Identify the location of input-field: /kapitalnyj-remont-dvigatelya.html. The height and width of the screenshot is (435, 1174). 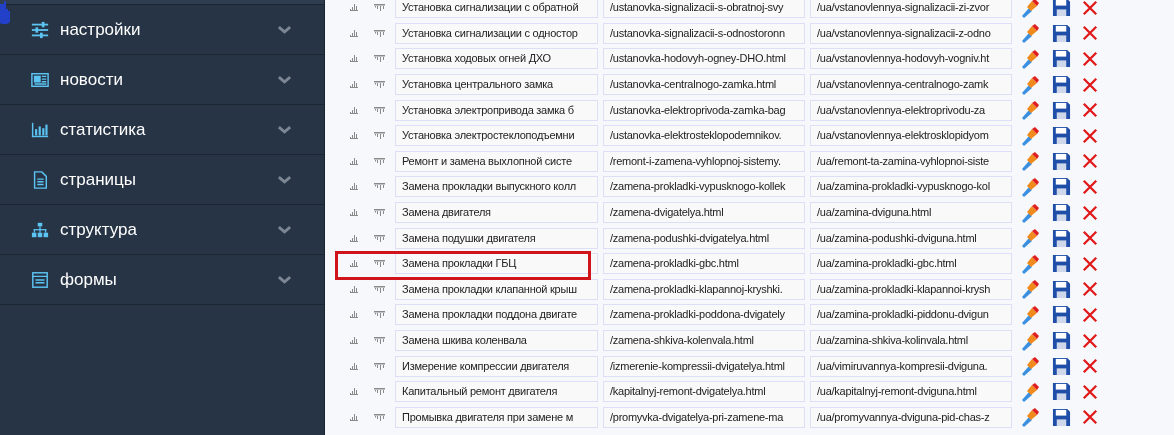
(704, 392).